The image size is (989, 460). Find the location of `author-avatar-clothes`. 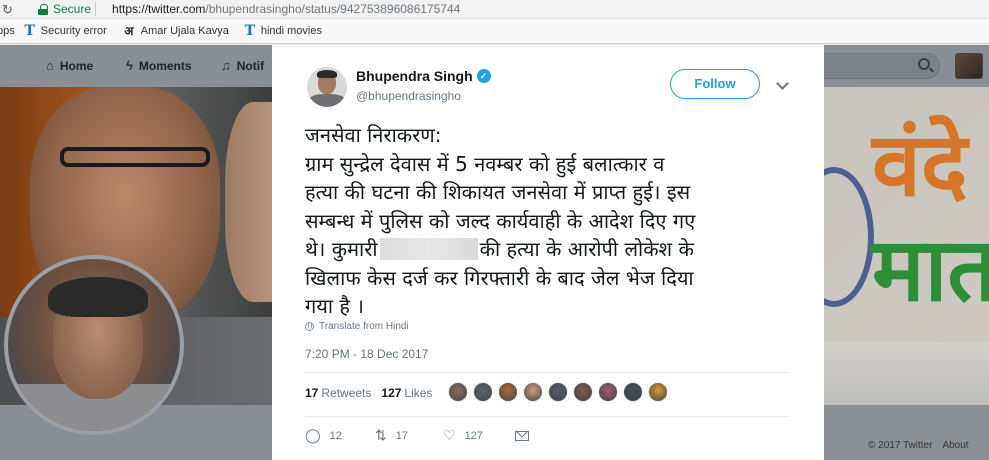

author-avatar-clothes is located at coordinates (327, 100).